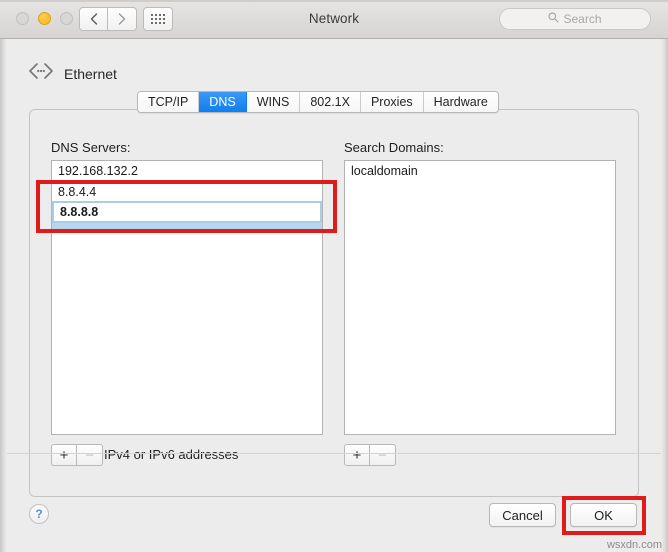 This screenshot has height=552, width=668. Describe the element at coordinates (383, 455) in the screenshot. I see `remove-search-domain-button: −` at that location.